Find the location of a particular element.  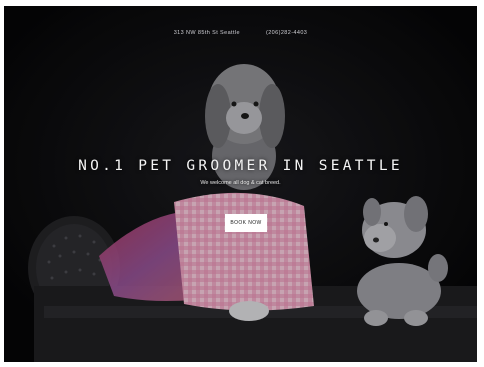

hero-subline: We welcome all dog & cat breed. is located at coordinates (240, 183).